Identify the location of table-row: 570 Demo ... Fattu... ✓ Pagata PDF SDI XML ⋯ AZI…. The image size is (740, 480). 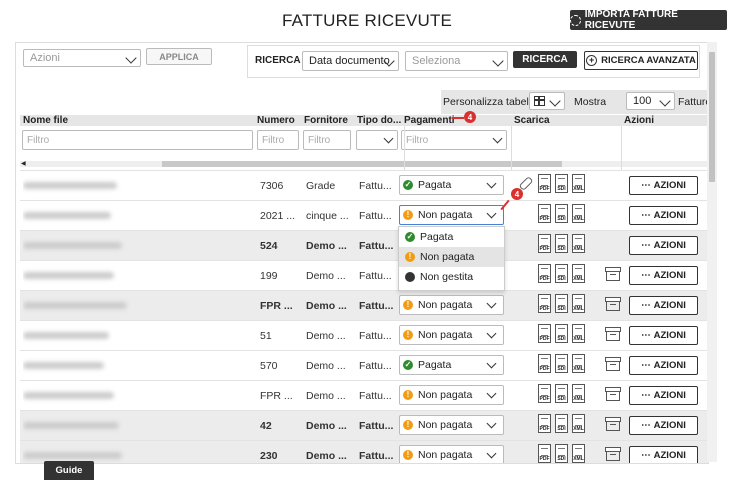
(364, 365).